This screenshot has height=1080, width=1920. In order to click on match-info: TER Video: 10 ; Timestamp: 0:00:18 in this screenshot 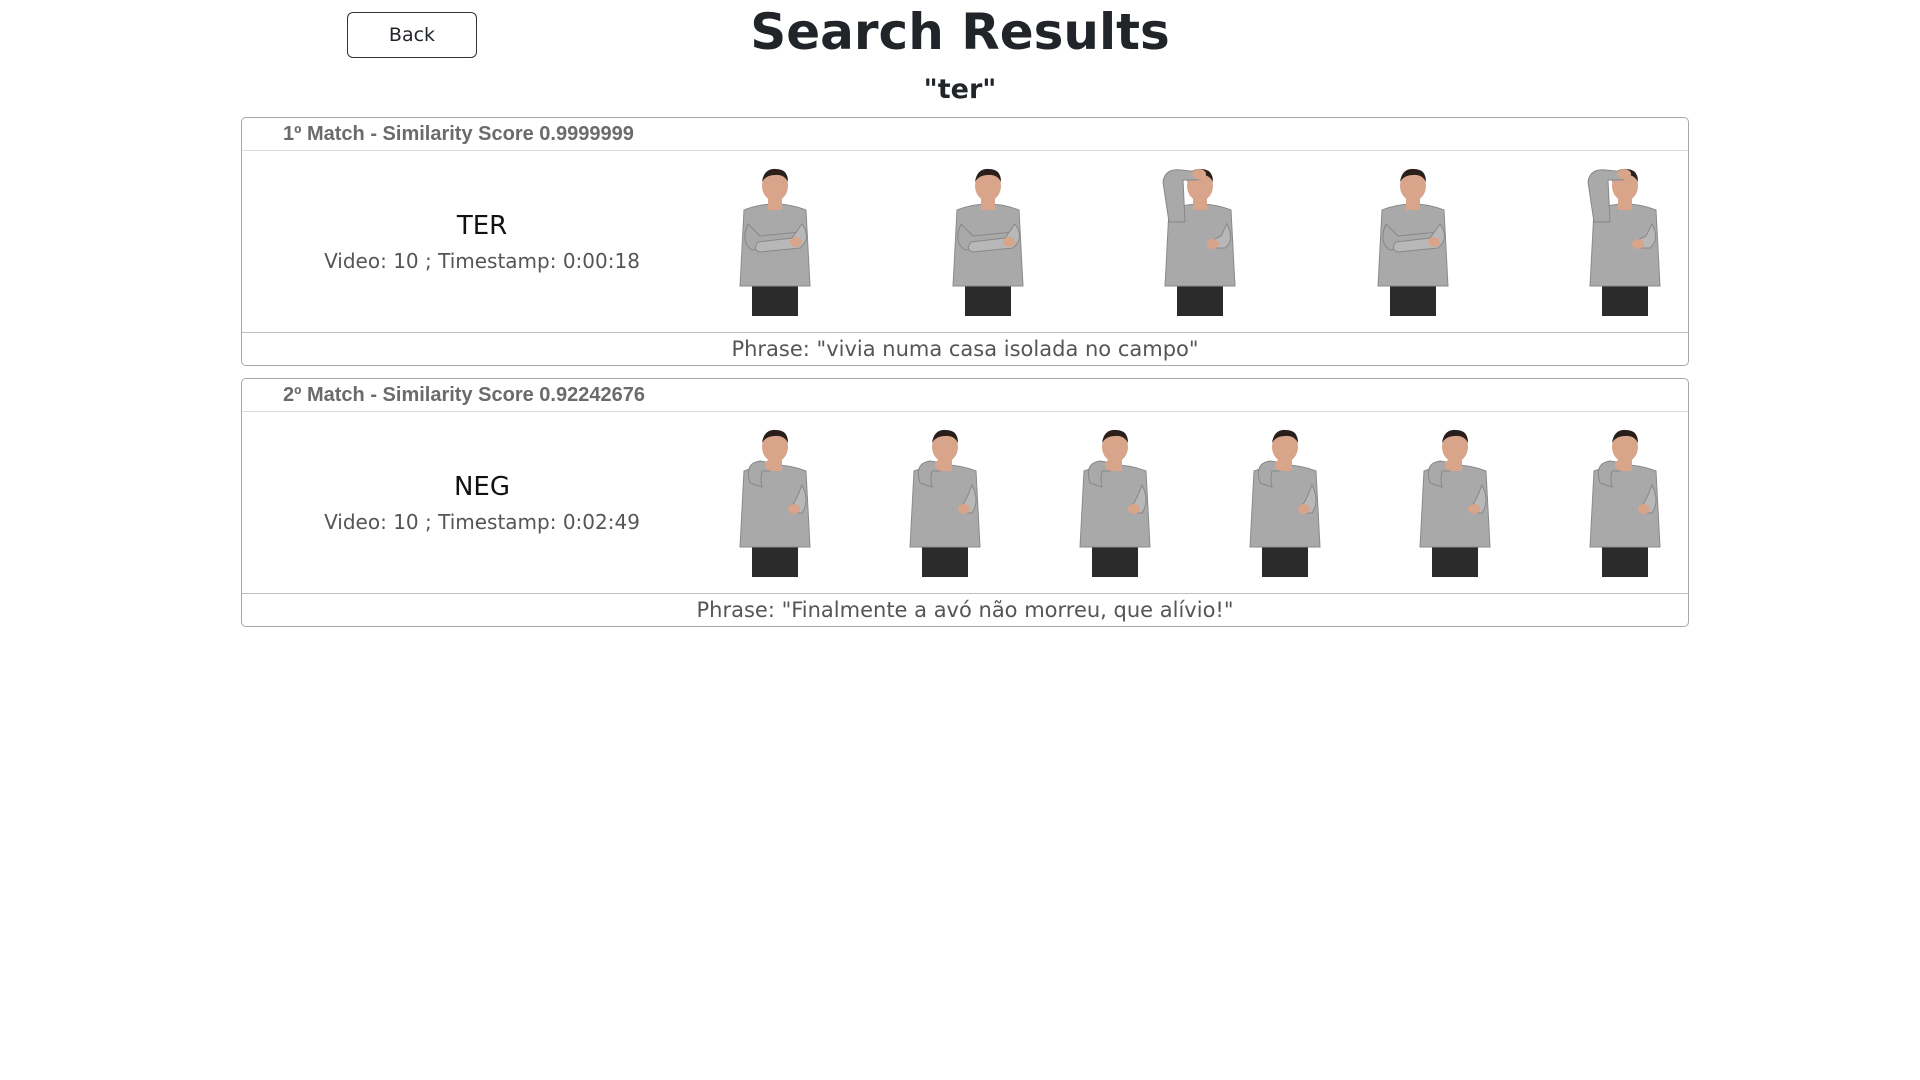, I will do `click(482, 242)`.